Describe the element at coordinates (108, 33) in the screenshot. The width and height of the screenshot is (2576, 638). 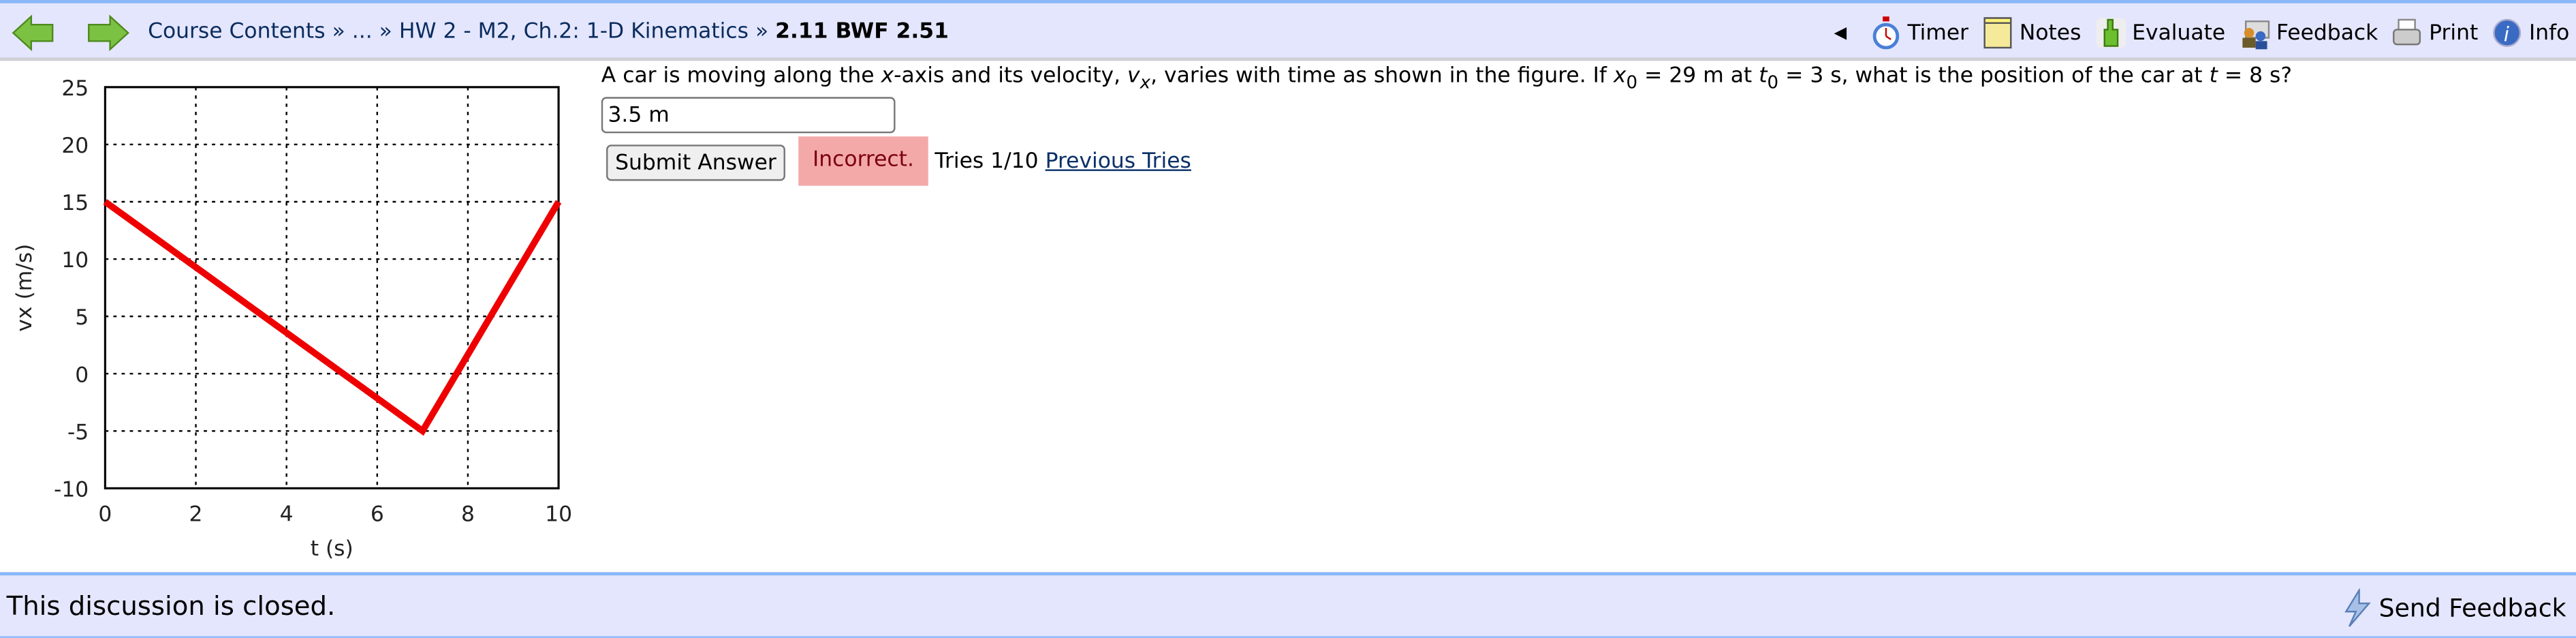
I see `green-right-arrow-icon` at that location.